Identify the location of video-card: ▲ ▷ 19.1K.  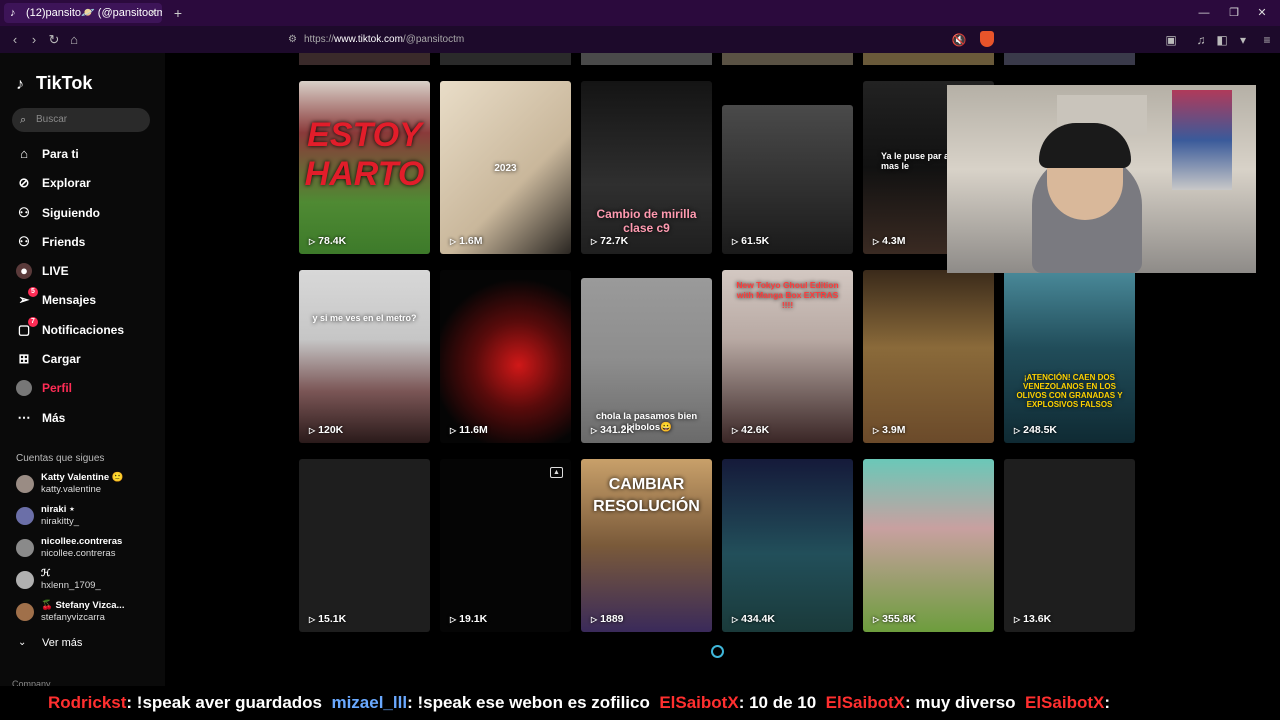
(505, 545).